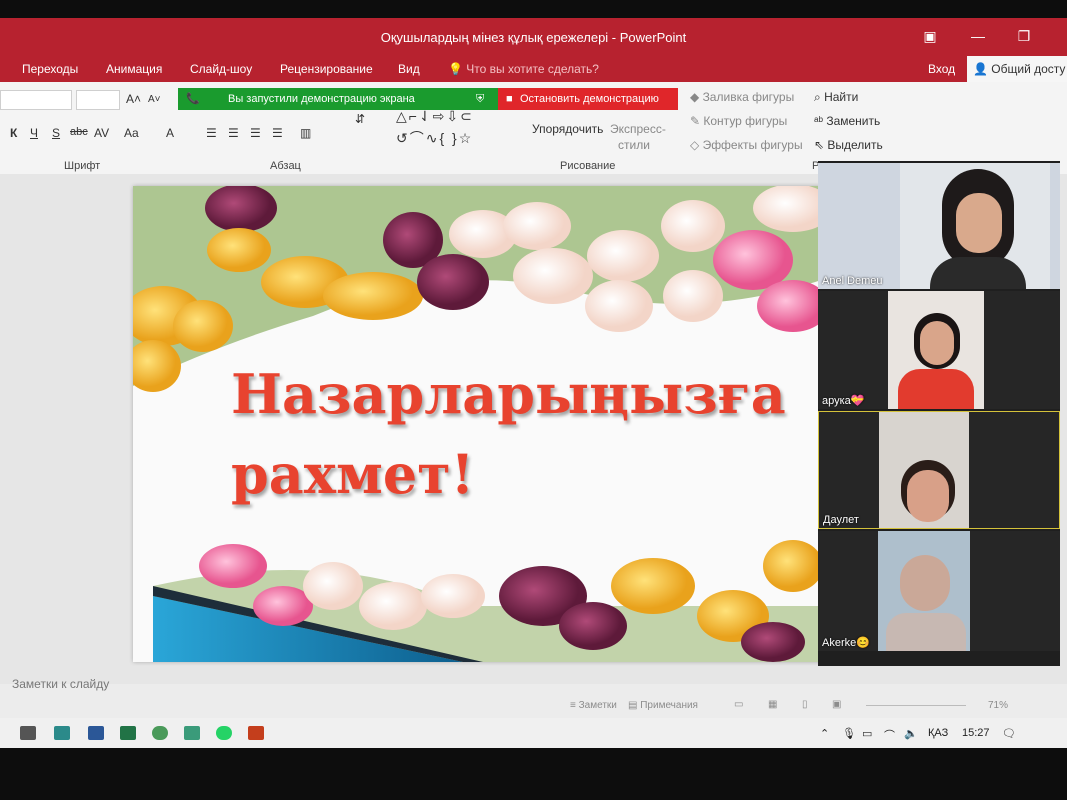 This screenshot has width=1067, height=800. I want to click on bold-icon: К, so click(13, 133).